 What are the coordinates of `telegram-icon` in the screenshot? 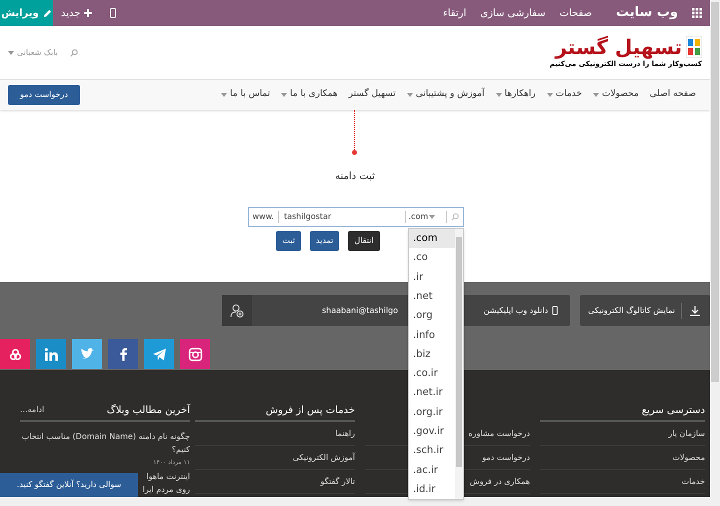 It's located at (159, 354).